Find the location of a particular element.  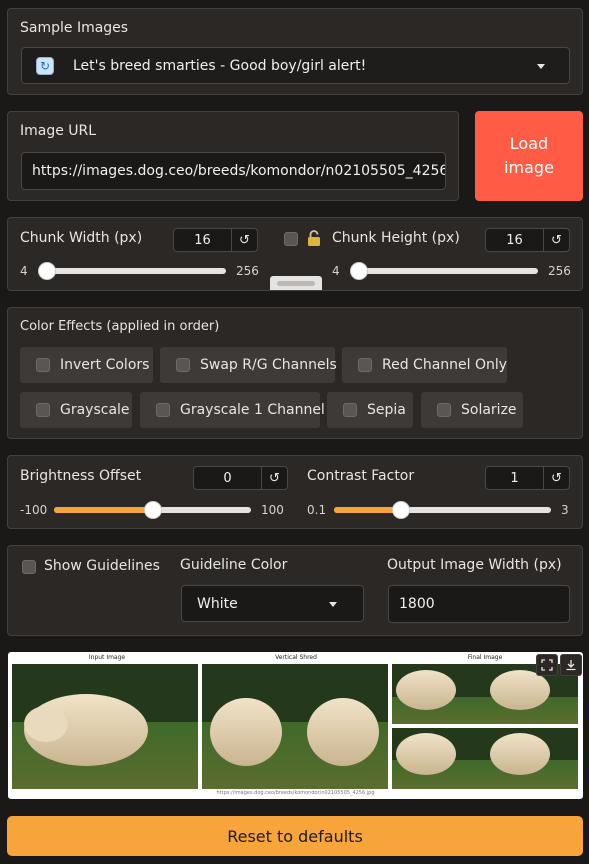

effect-sepia: Sepia is located at coordinates (370, 410).